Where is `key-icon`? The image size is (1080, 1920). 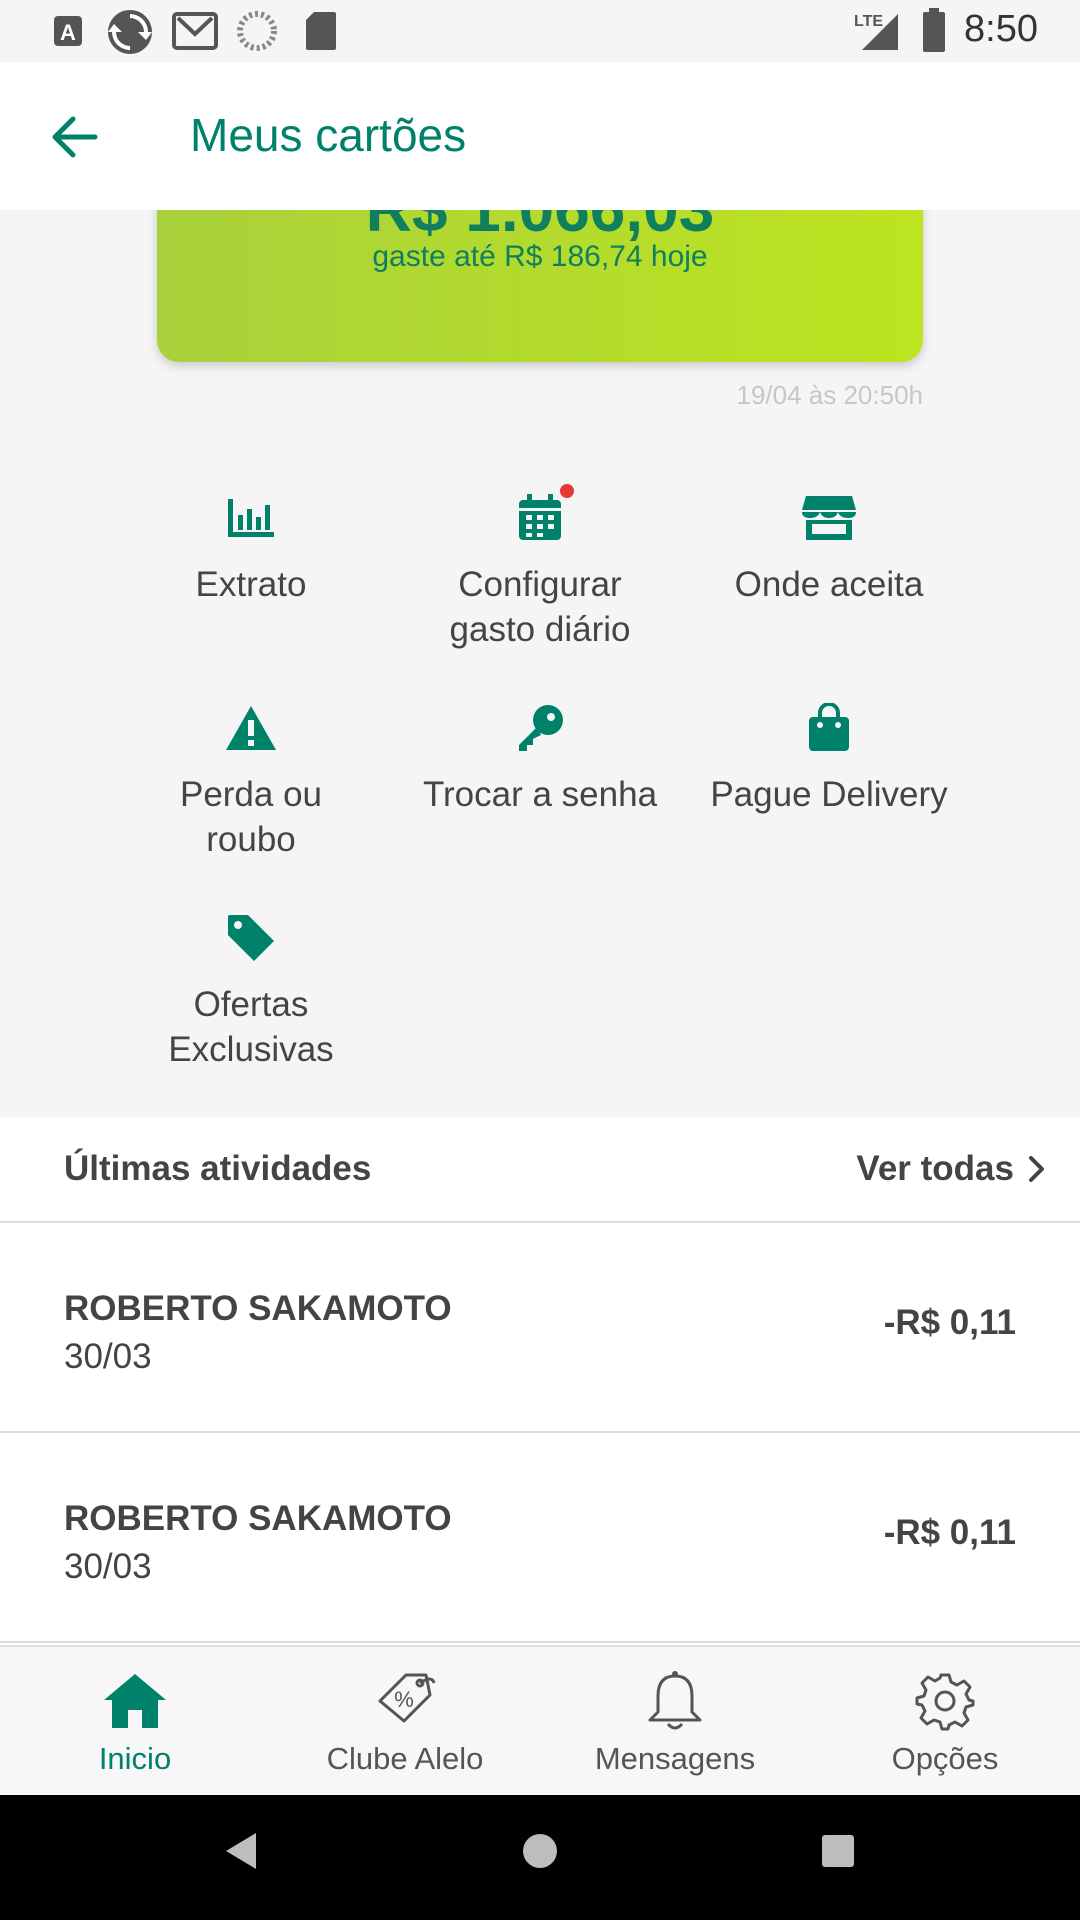 key-icon is located at coordinates (541, 728).